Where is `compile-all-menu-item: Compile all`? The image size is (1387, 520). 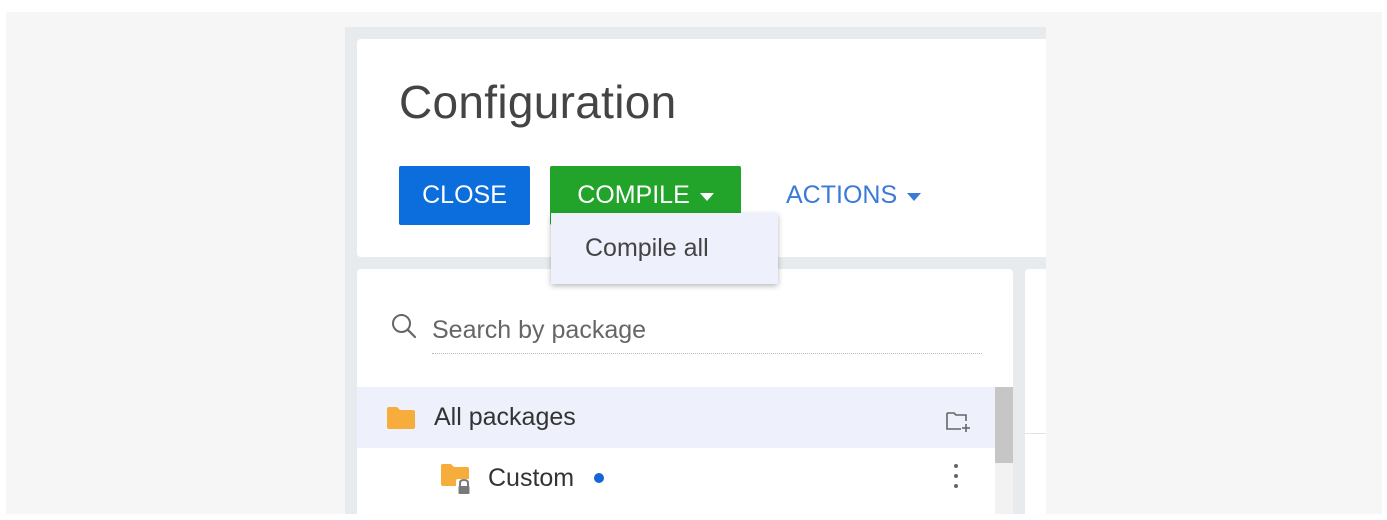 compile-all-menu-item: Compile all is located at coordinates (664, 248).